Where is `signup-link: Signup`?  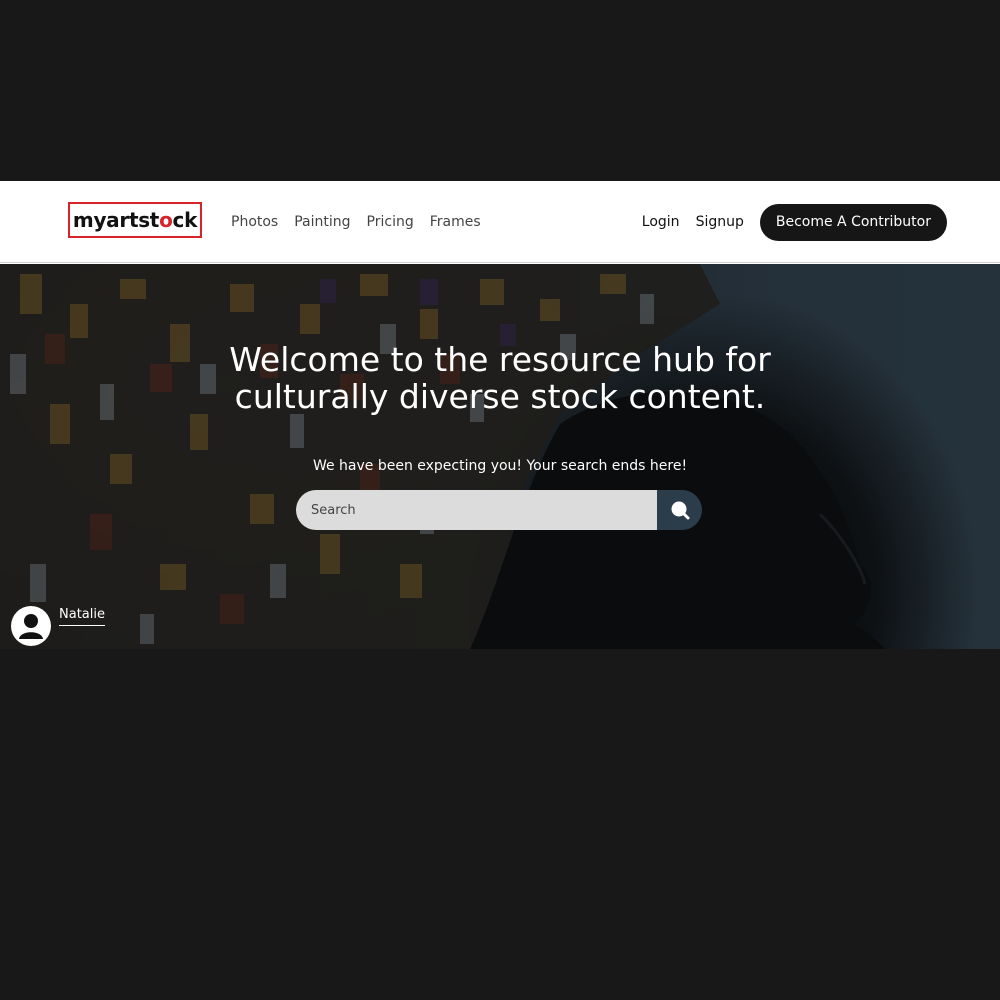 signup-link: Signup is located at coordinates (720, 222).